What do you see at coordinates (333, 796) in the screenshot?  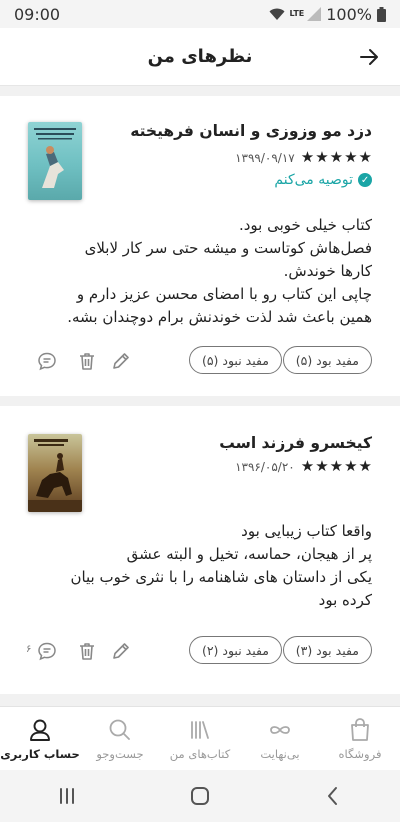 I see `back-icon` at bounding box center [333, 796].